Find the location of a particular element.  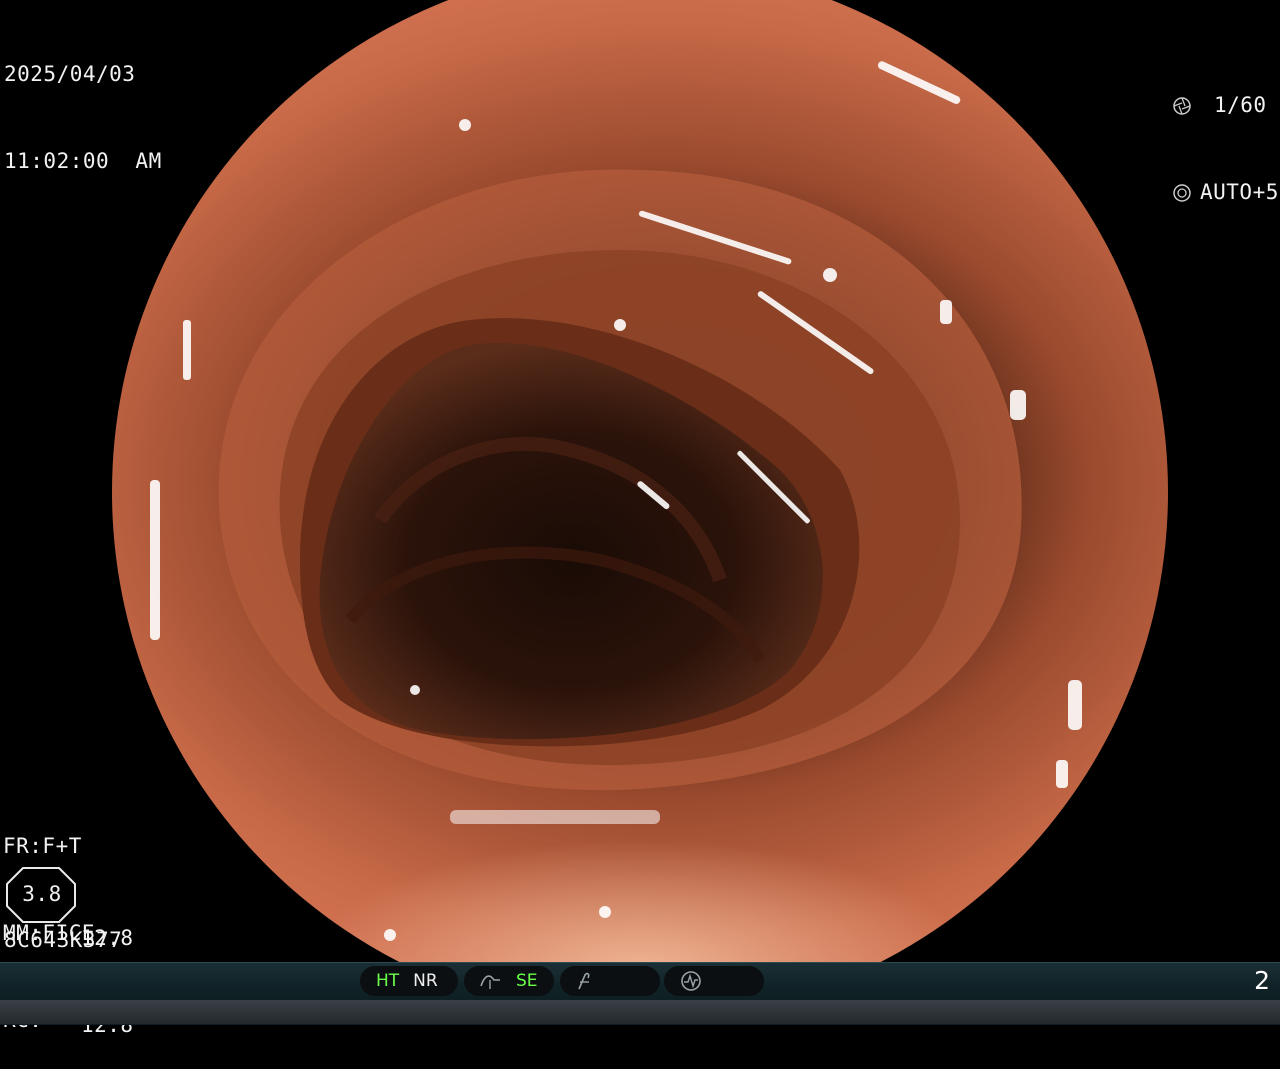

date-label: 2025/04/03 is located at coordinates (70, 74).